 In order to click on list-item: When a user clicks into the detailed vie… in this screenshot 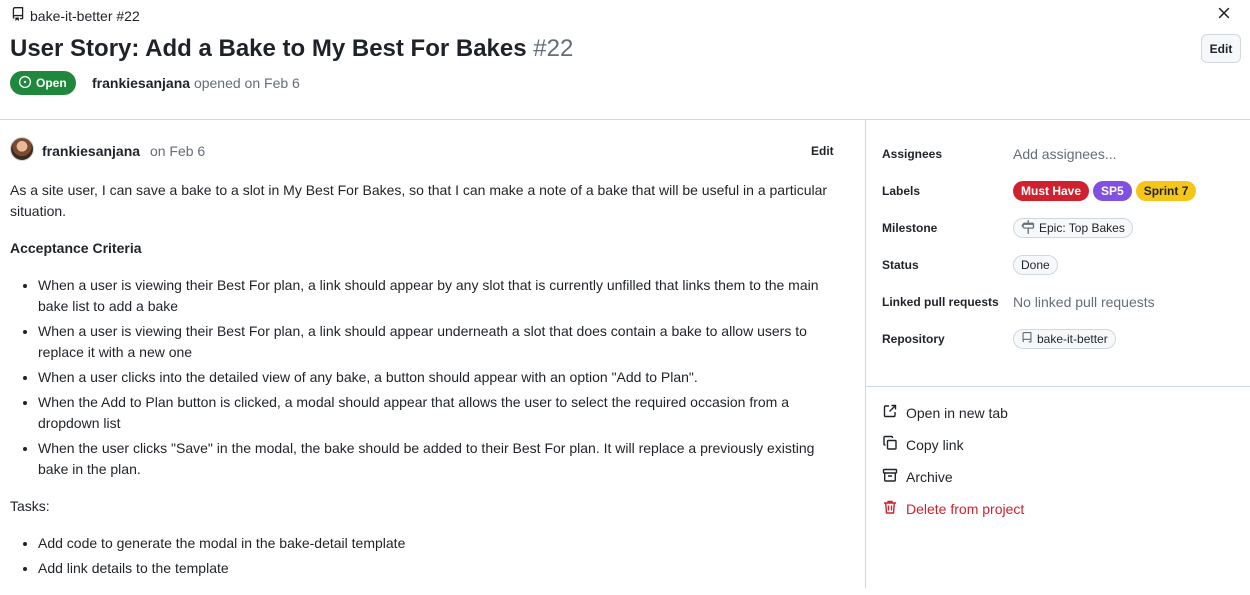, I will do `click(434, 377)`.